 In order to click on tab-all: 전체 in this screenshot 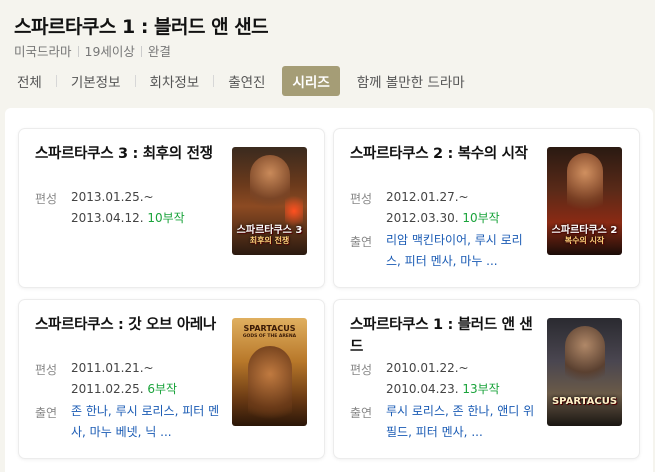, I will do `click(29, 81)`.